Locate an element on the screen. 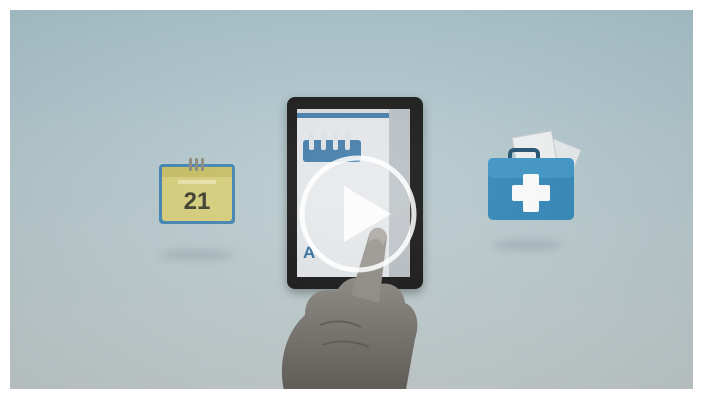 Image resolution: width=703 pixels, height=397 pixels. play-button is located at coordinates (358, 214).